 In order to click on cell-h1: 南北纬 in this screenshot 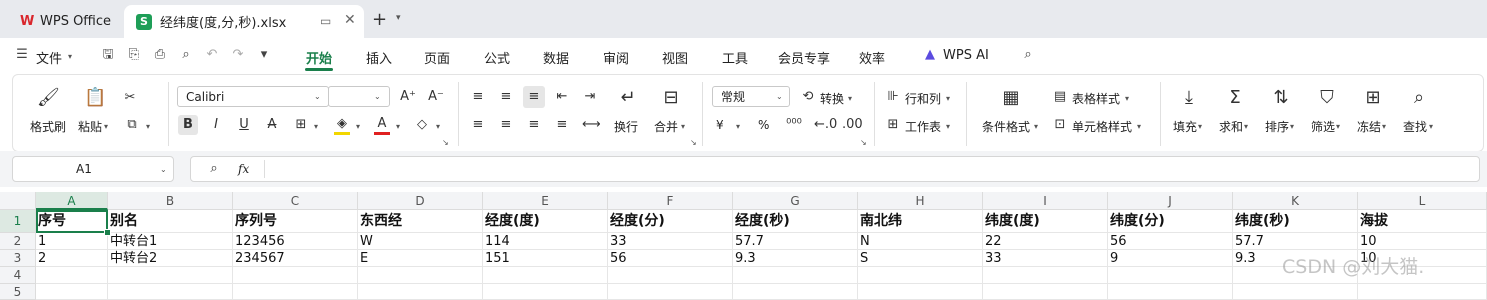, I will do `click(920, 221)`.